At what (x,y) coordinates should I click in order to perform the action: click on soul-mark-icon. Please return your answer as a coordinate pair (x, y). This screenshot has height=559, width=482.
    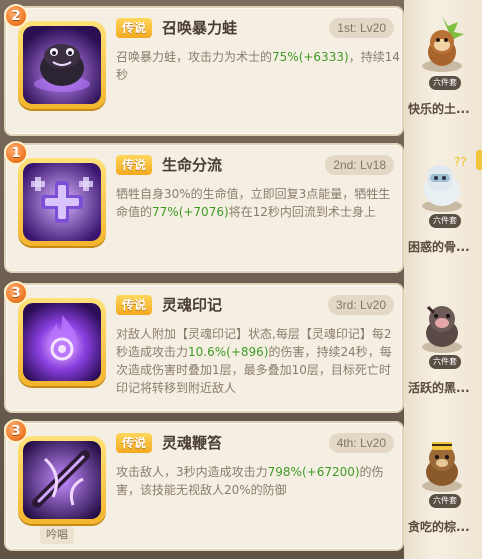
    Looking at the image, I should click on (62, 342).